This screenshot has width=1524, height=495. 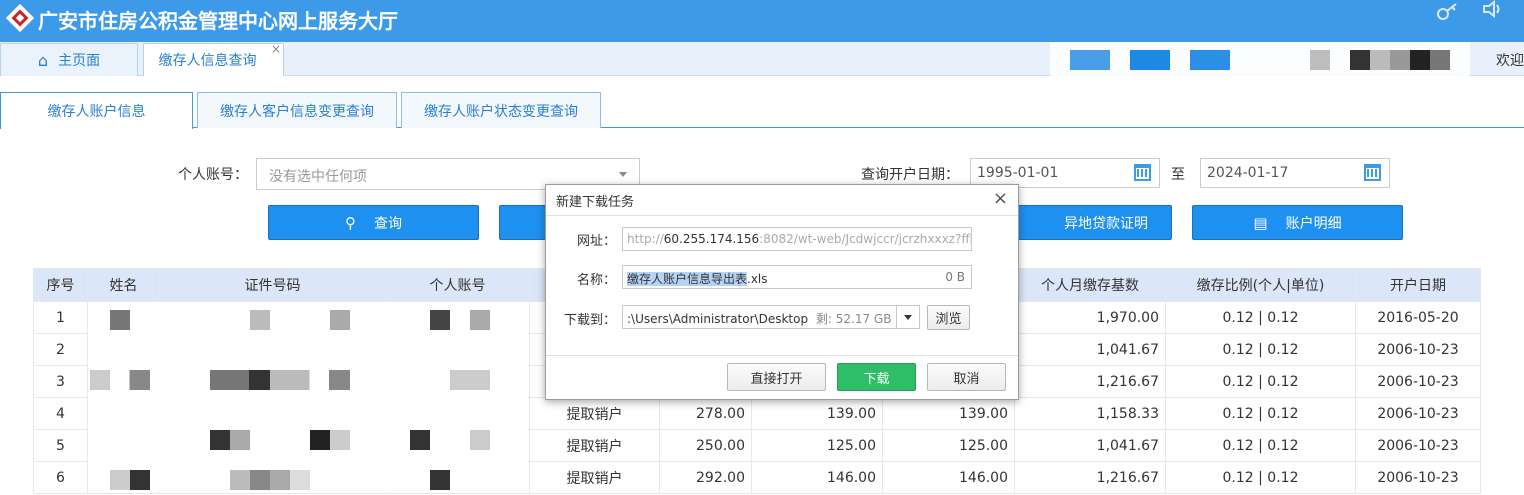 What do you see at coordinates (308, 397) in the screenshot?
I see `redacted-table-area` at bounding box center [308, 397].